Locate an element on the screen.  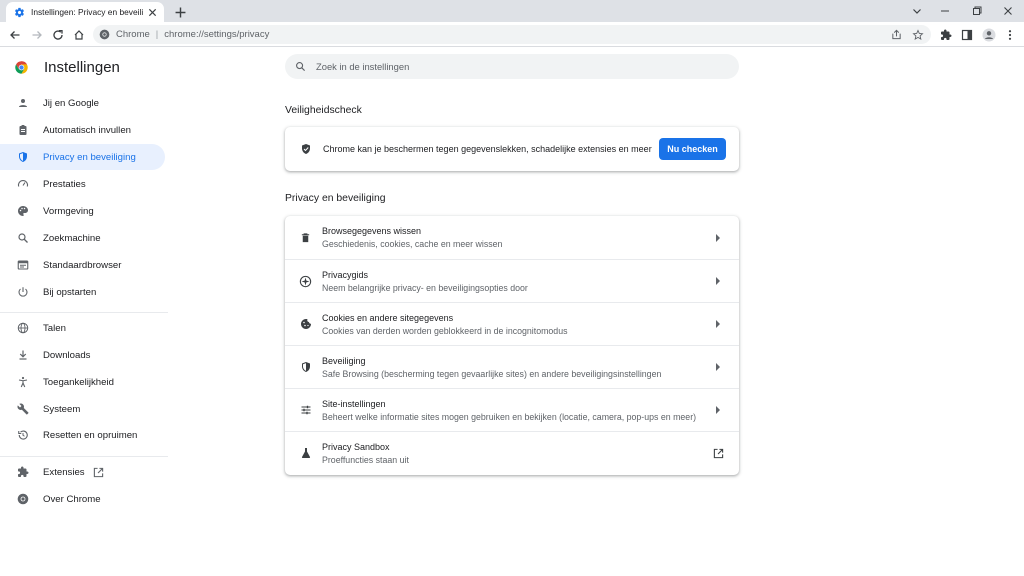
row-title: Browsegegevens wissen is located at coordinates (372, 231).